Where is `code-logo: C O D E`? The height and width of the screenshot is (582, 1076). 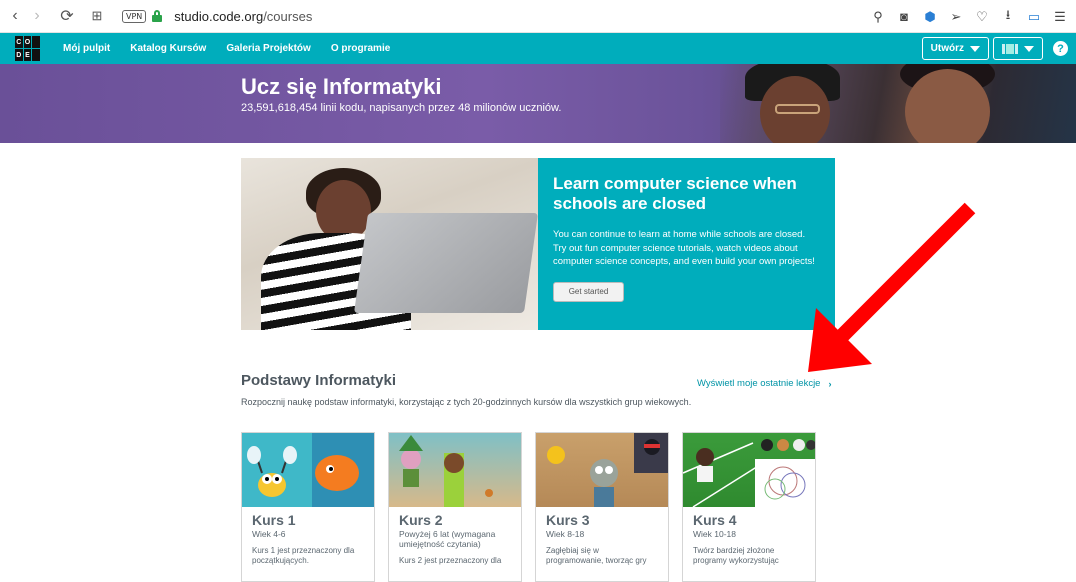
code-logo: C O D E is located at coordinates (27, 48).